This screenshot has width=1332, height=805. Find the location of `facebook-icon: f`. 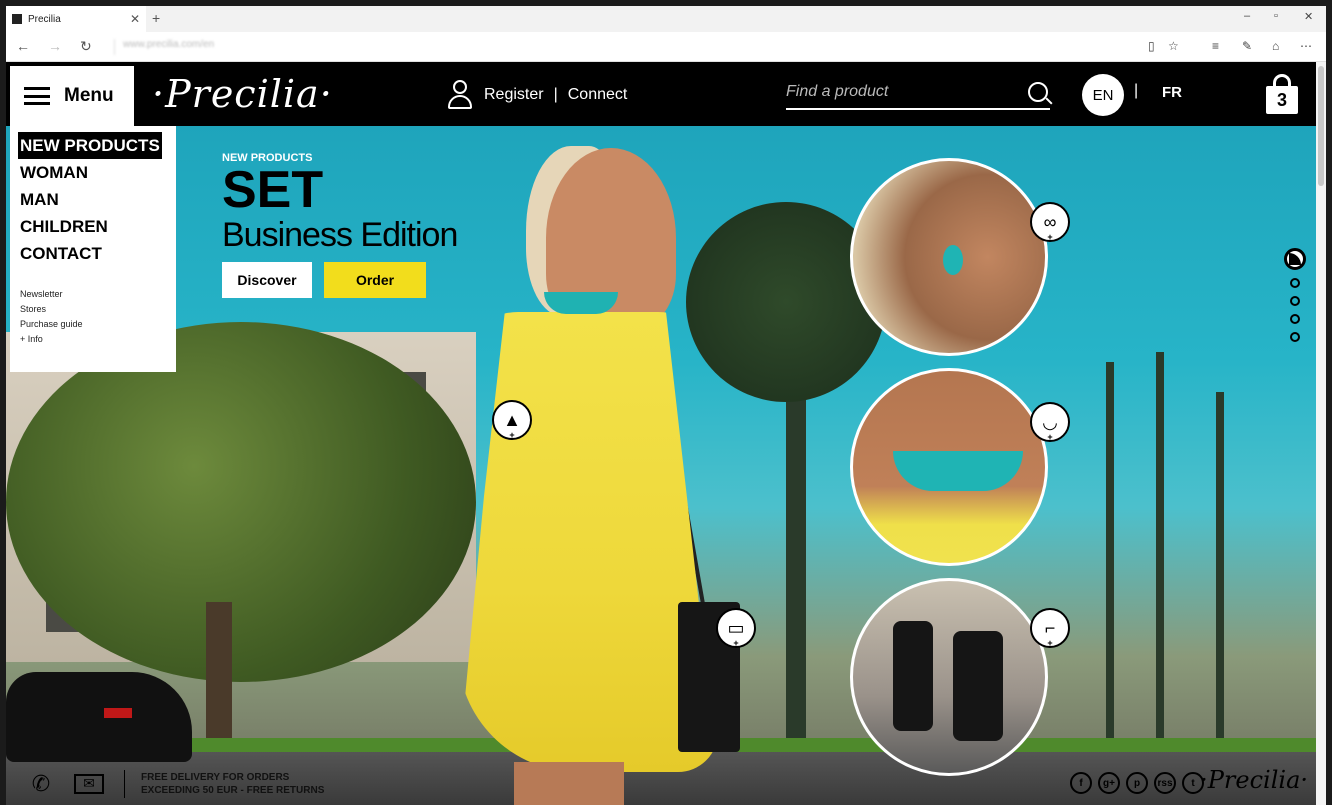

facebook-icon: f is located at coordinates (1081, 783).